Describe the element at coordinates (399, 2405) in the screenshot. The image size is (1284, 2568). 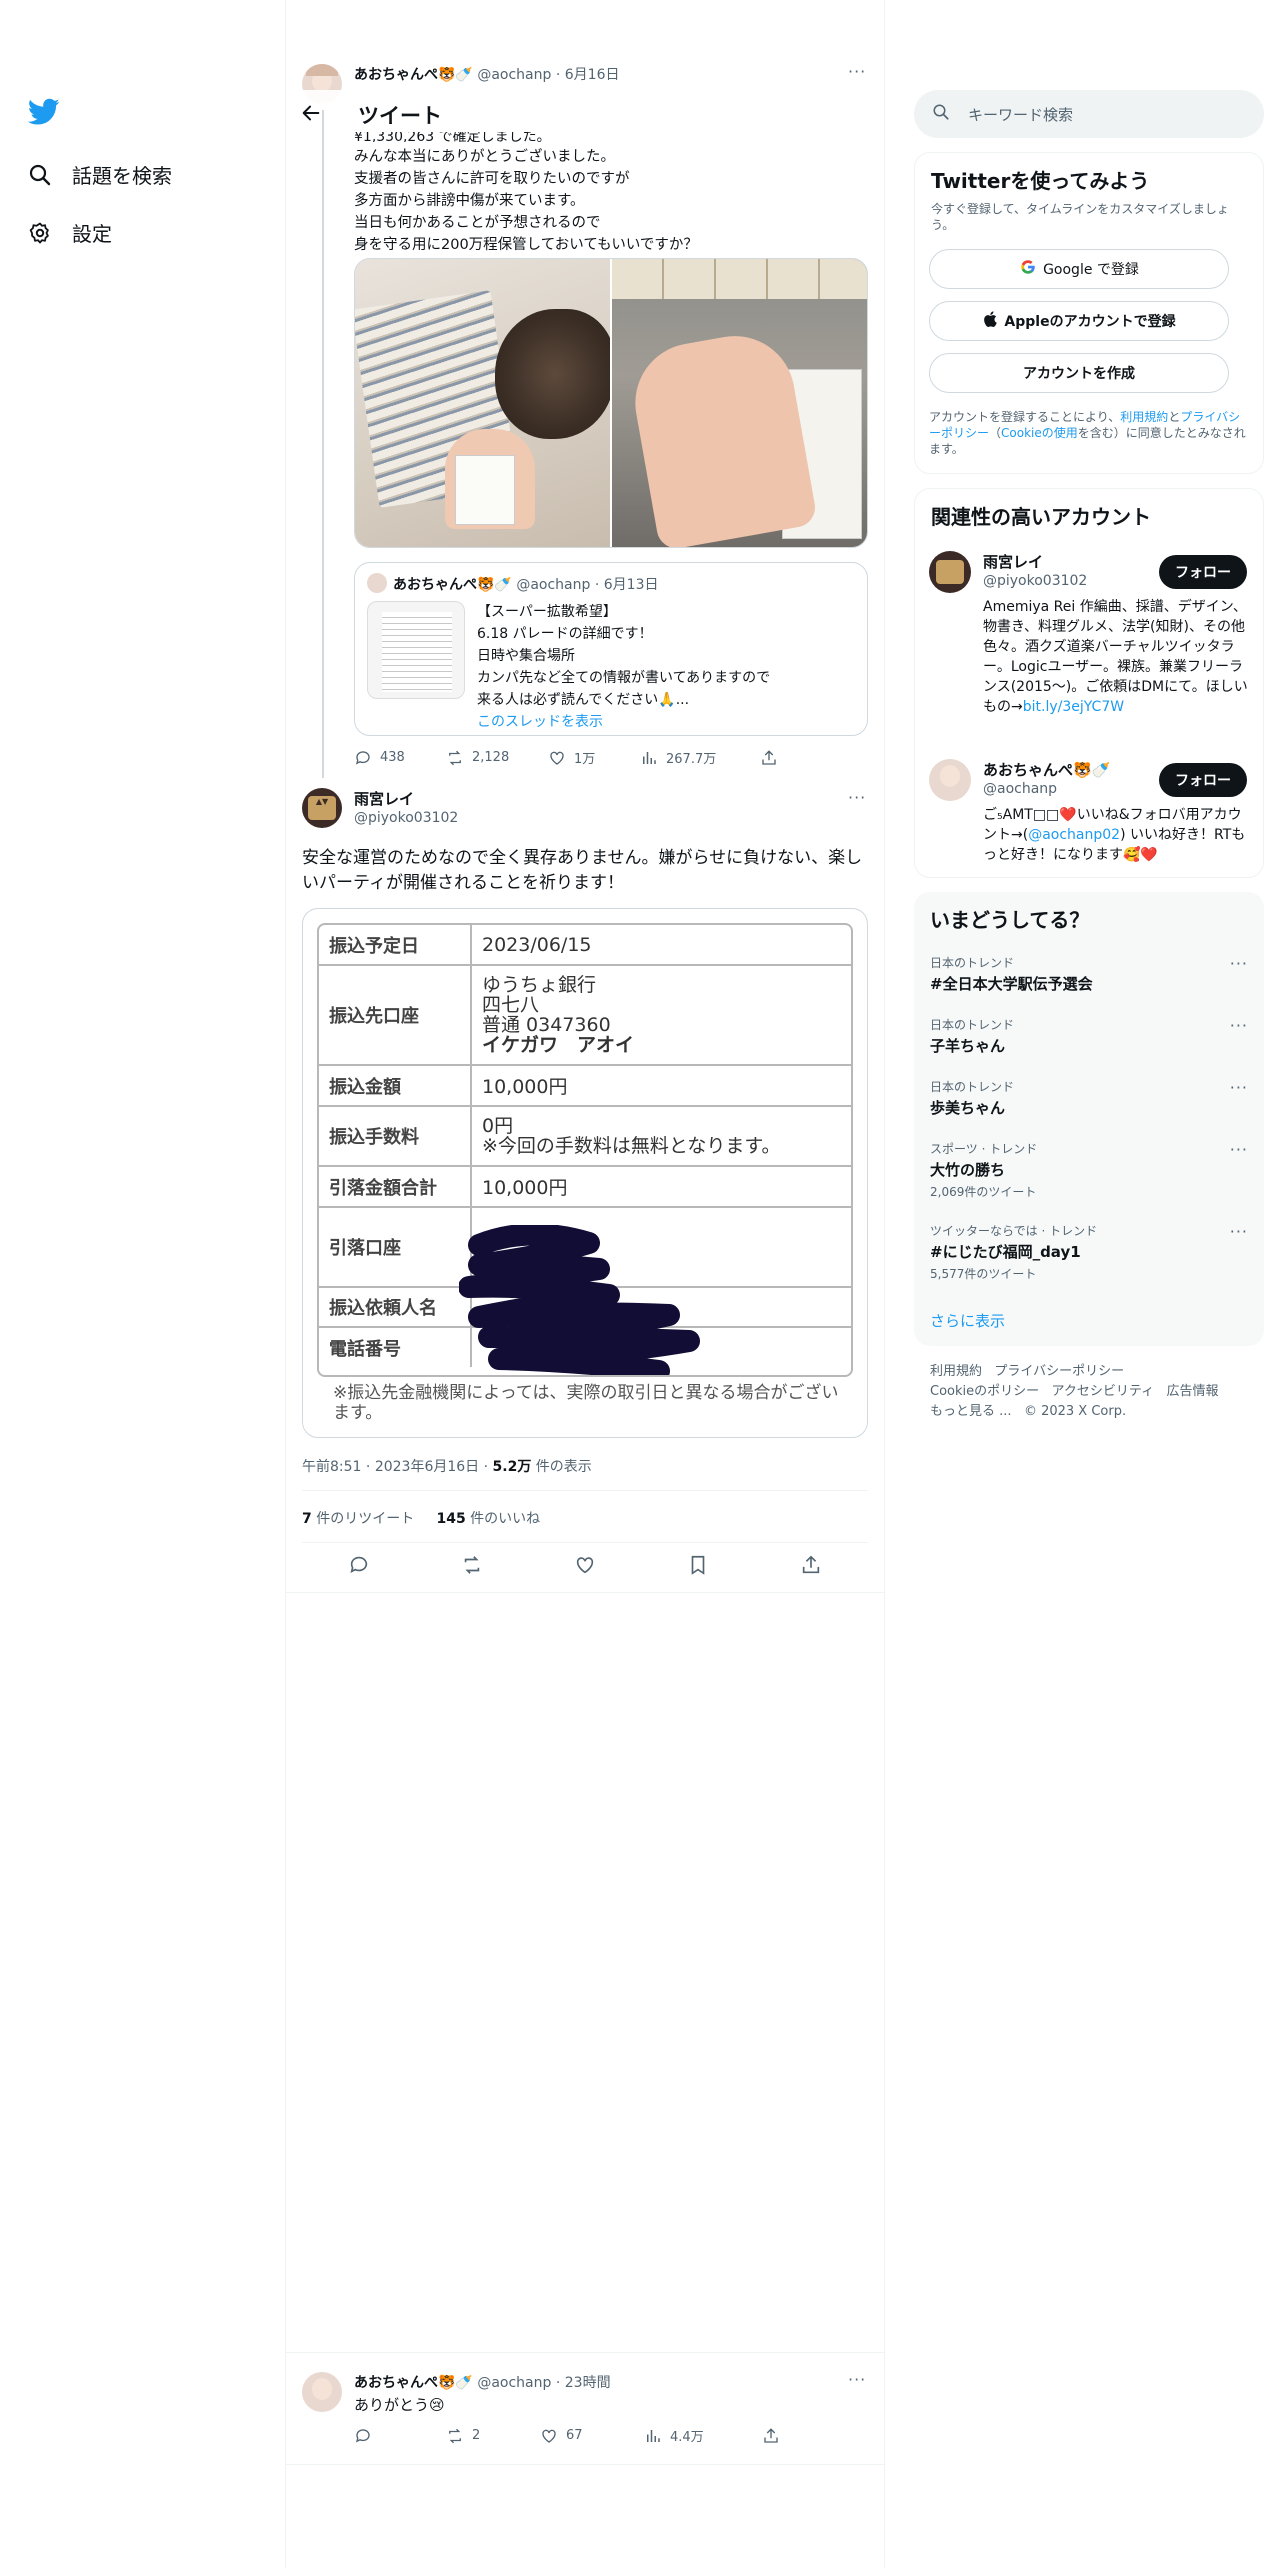
I see `reply-text: ありがとう😢` at that location.